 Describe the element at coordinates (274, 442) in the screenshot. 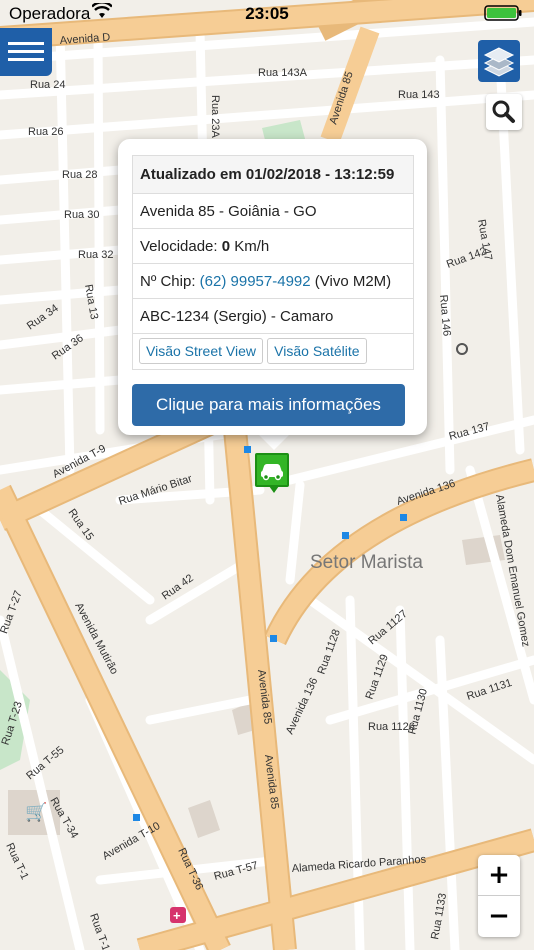

I see `popup-pointer` at that location.